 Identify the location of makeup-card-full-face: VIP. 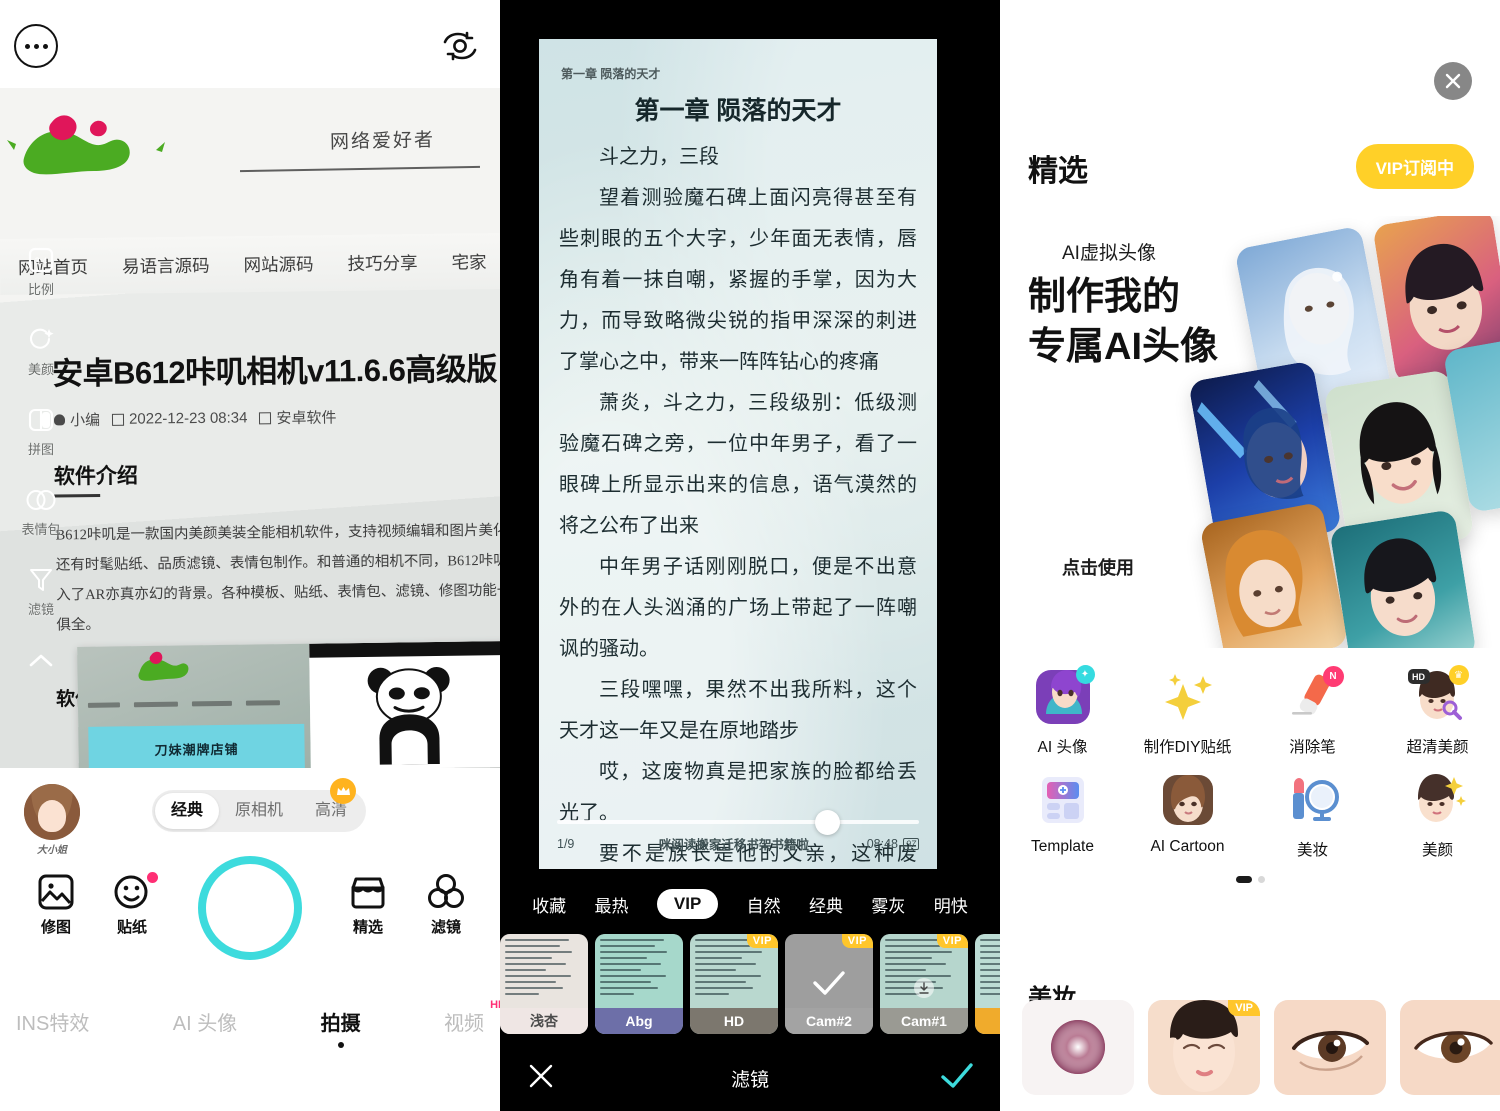
(1204, 1047).